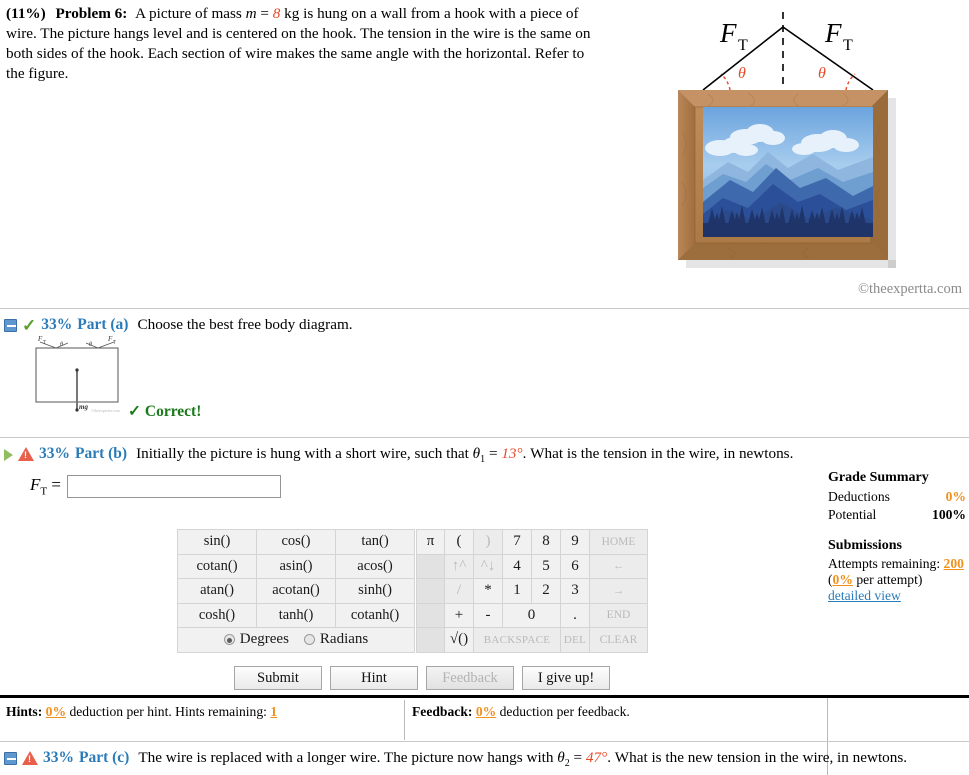  Describe the element at coordinates (245, 324) in the screenshot. I see `part-a-text: Choose the best free body diagram.` at that location.